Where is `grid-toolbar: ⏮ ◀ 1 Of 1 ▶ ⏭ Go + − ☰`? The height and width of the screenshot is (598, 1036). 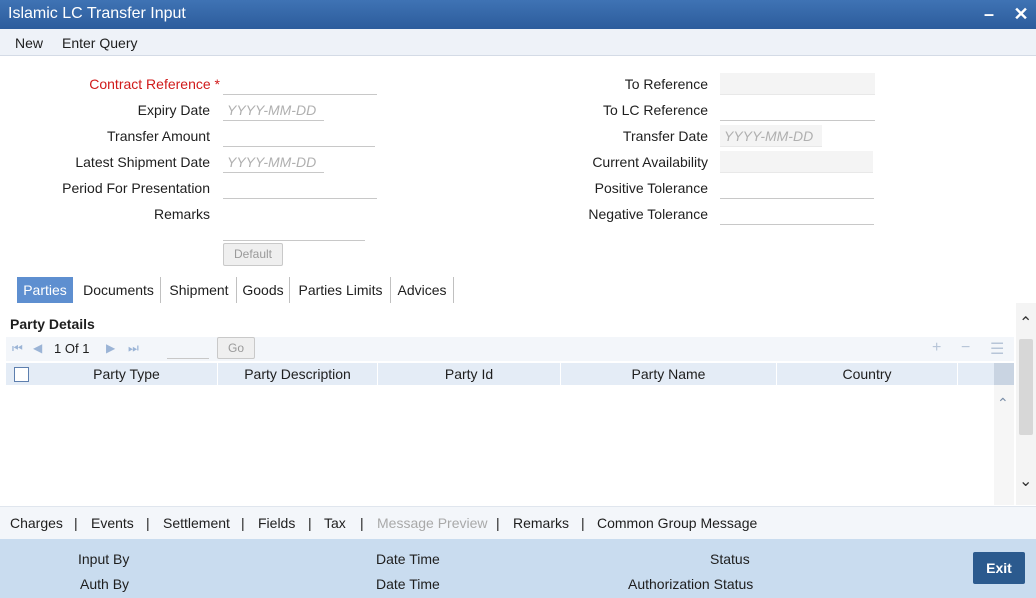 grid-toolbar: ⏮ ◀ 1 Of 1 ▶ ⏭ Go + − ☰ is located at coordinates (510, 349).